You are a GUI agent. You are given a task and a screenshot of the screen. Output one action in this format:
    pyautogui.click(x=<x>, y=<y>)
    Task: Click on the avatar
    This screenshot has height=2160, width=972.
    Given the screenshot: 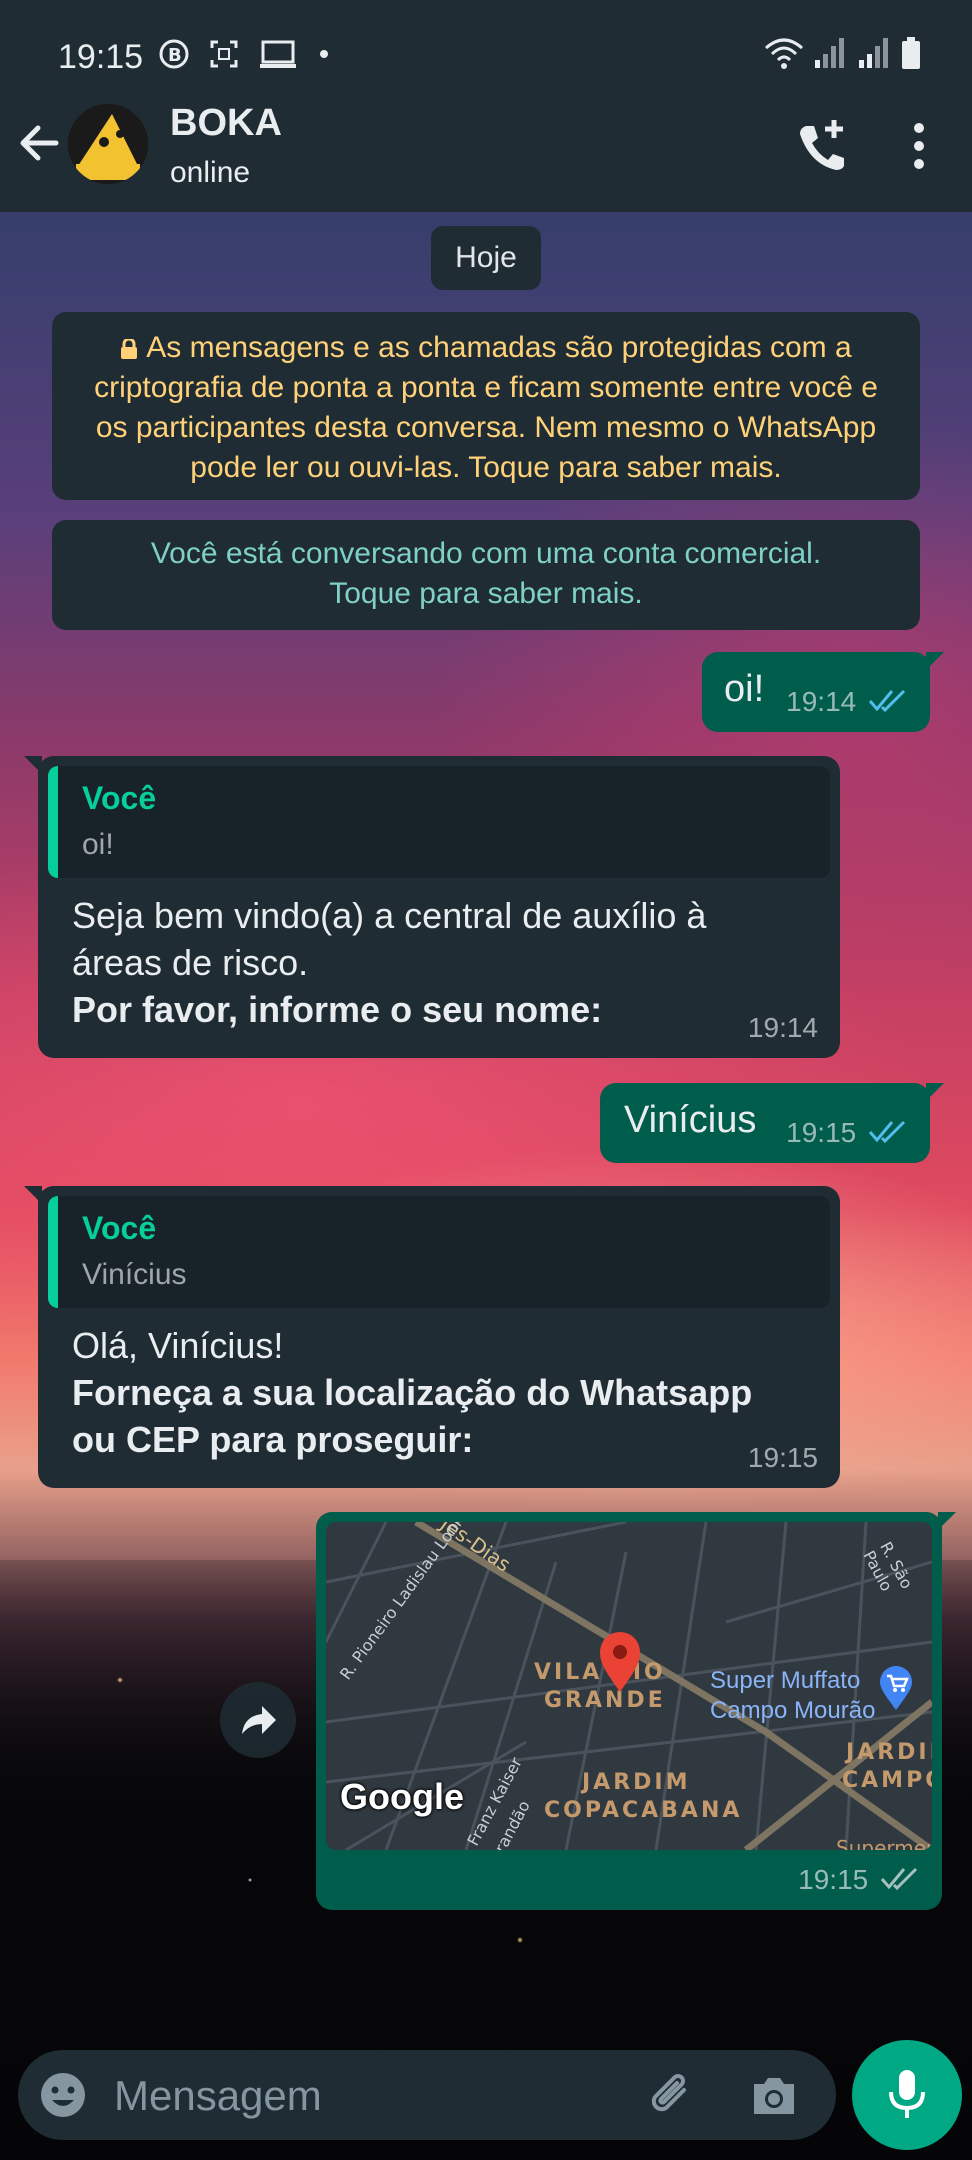 What is the action you would take?
    pyautogui.click(x=108, y=144)
    